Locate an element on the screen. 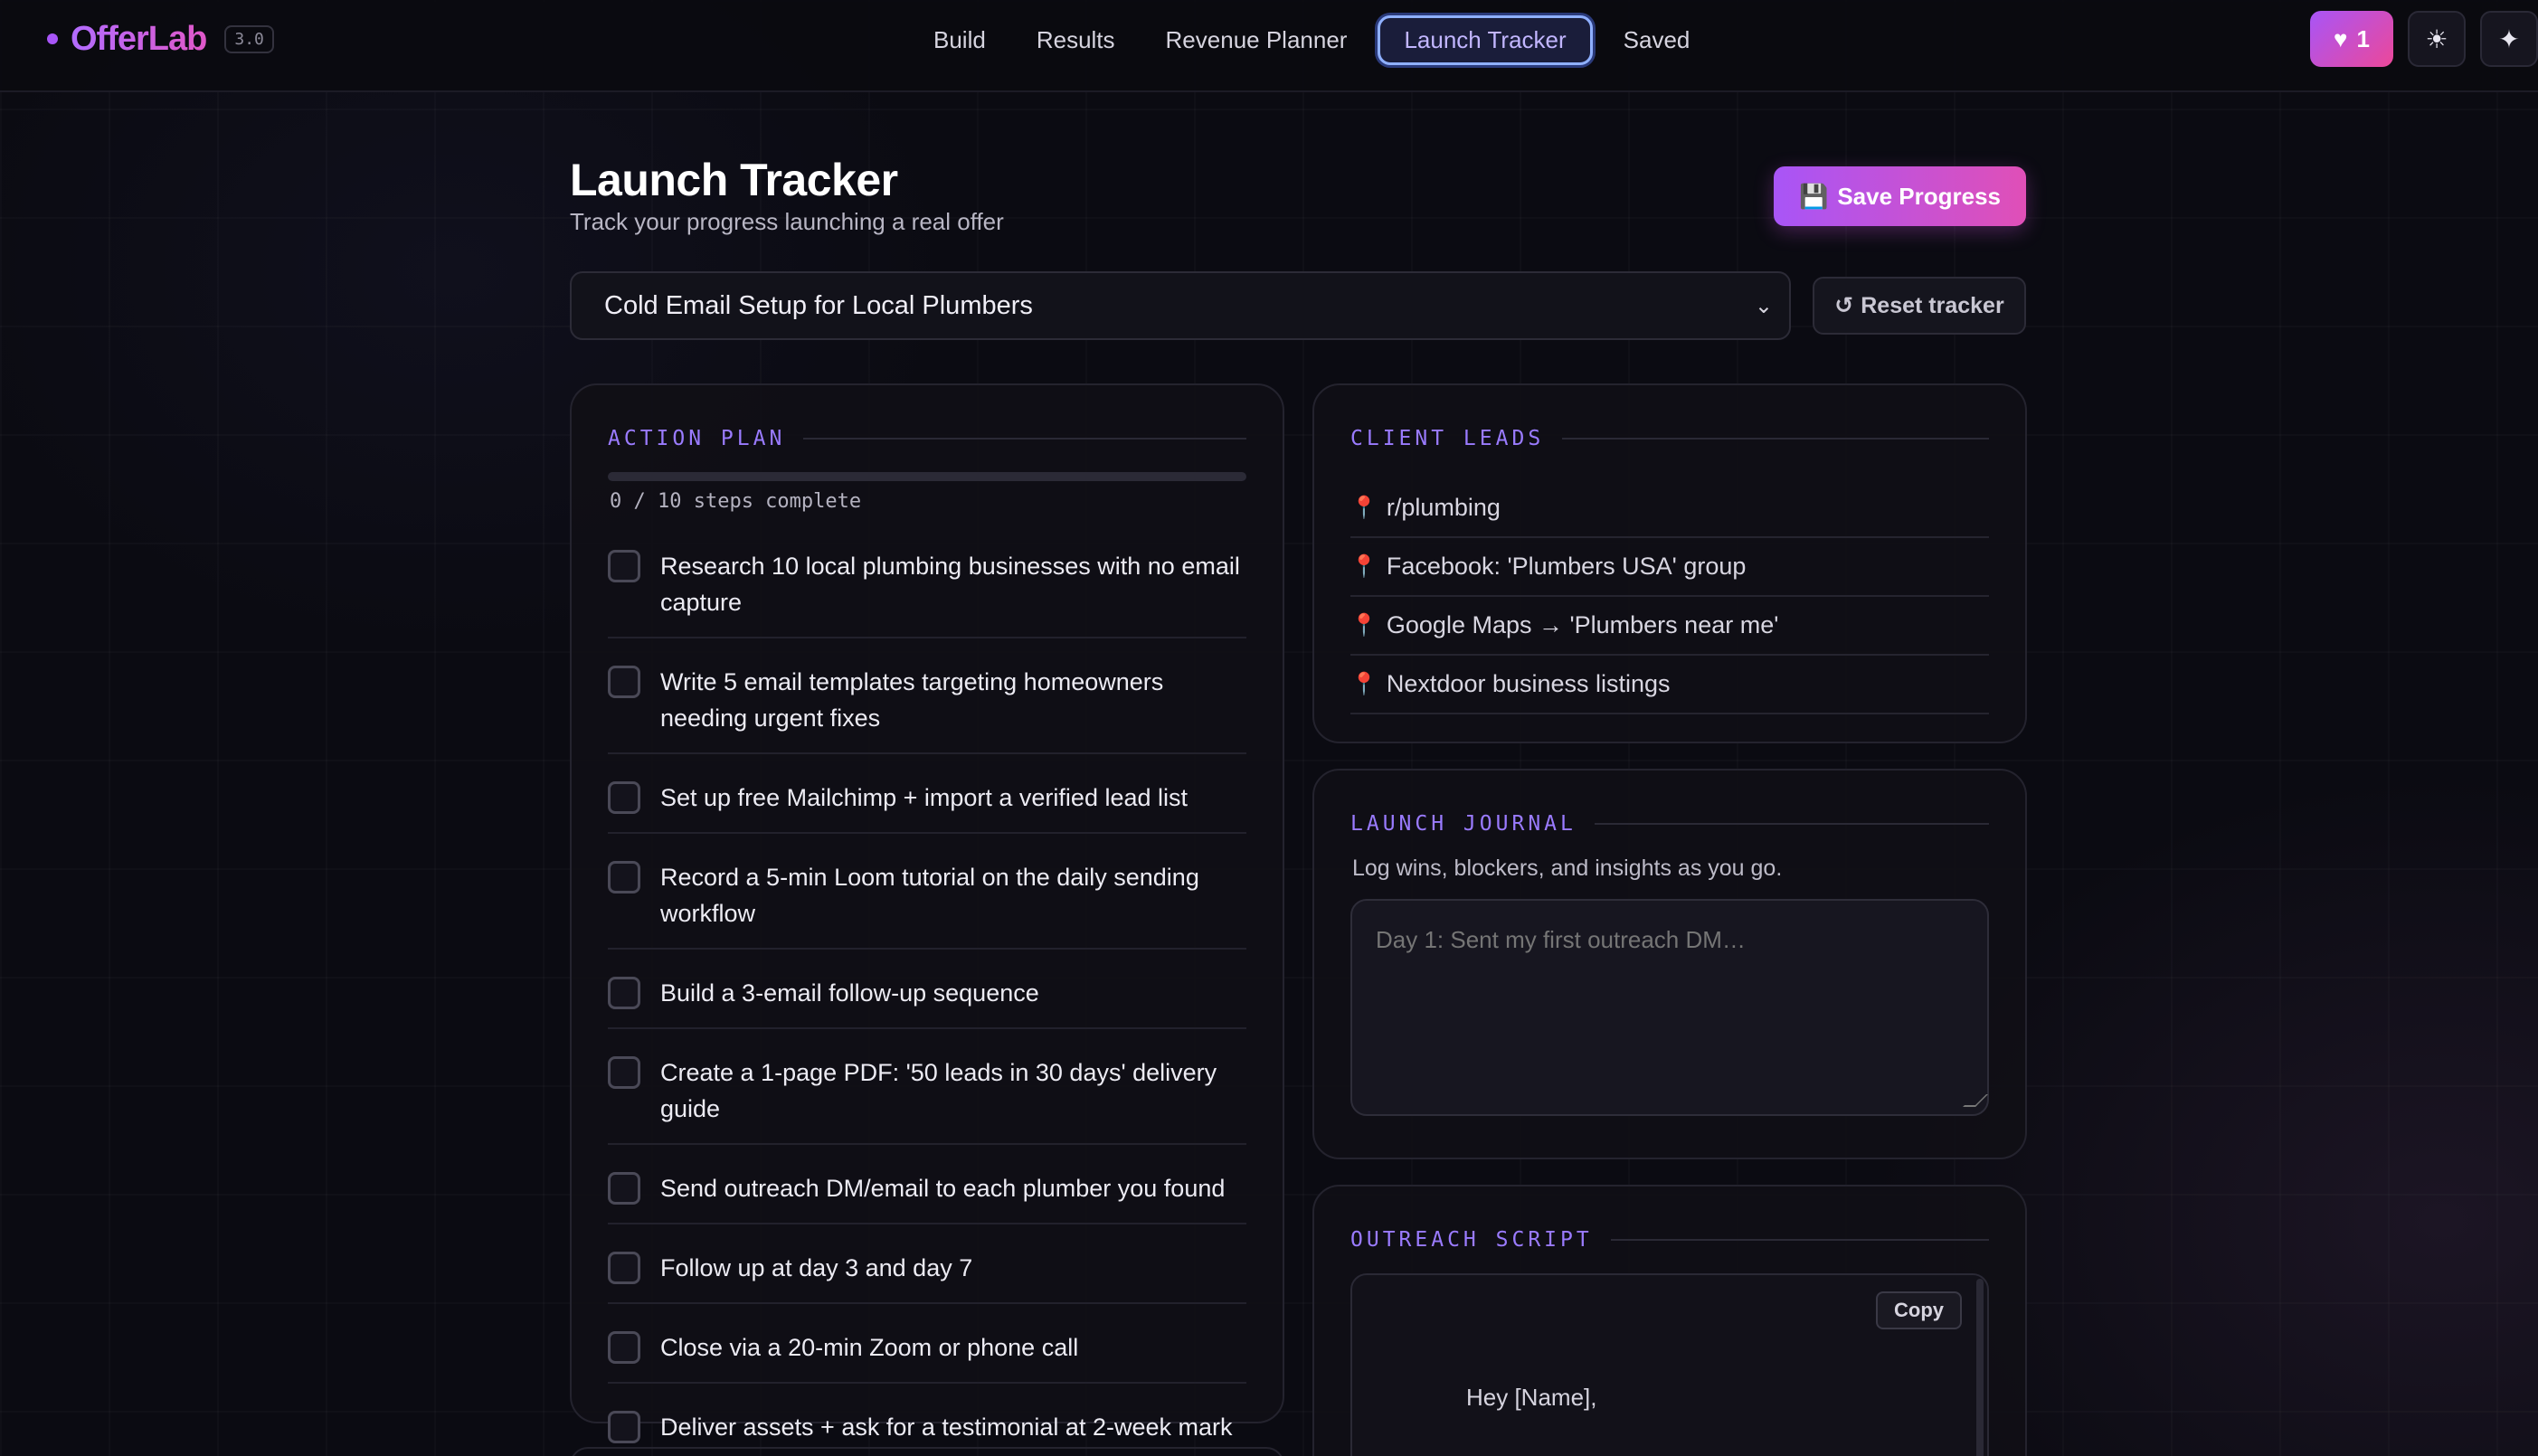 The width and height of the screenshot is (2538, 1456). lead-item: 📍 Nextdoor business listings is located at coordinates (1669, 685).